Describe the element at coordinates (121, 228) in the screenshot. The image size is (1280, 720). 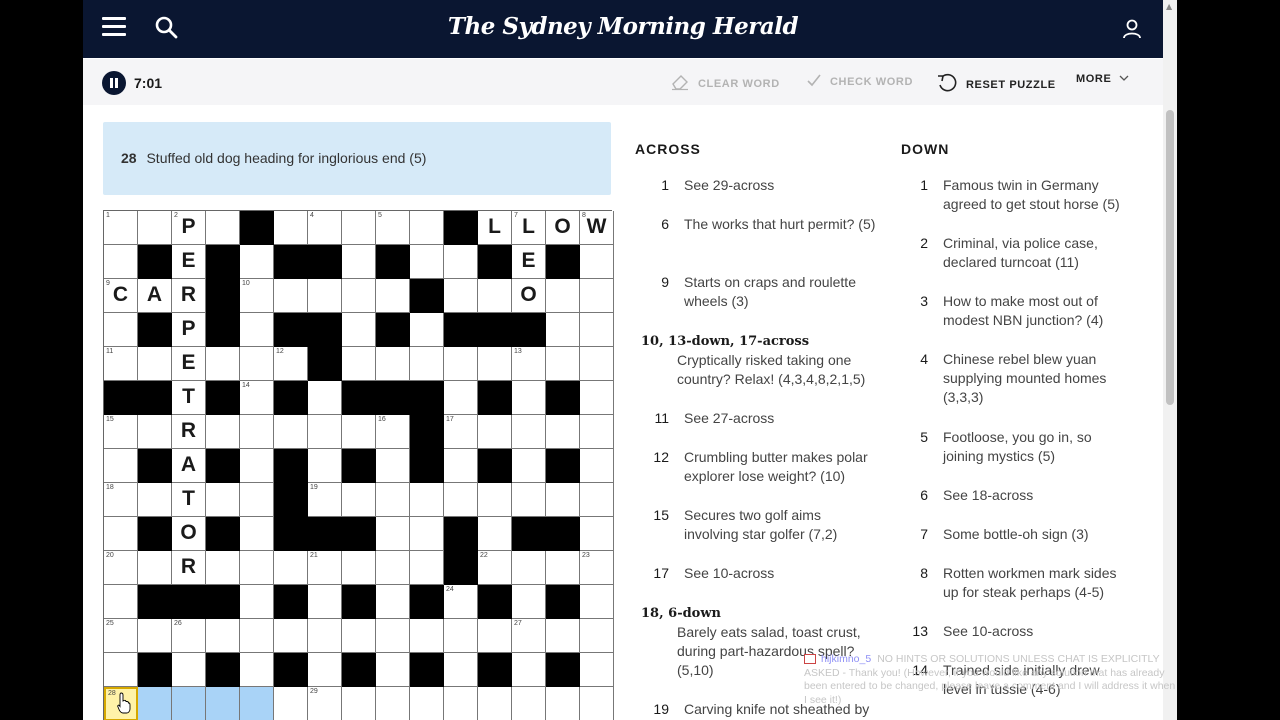
I see `grid-cell: 1` at that location.